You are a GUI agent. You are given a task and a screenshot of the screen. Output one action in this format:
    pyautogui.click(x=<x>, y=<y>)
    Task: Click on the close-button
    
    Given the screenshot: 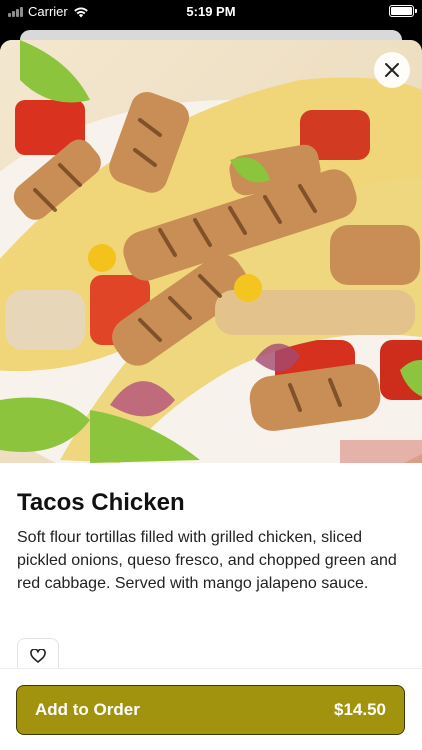 What is the action you would take?
    pyautogui.click(x=392, y=70)
    